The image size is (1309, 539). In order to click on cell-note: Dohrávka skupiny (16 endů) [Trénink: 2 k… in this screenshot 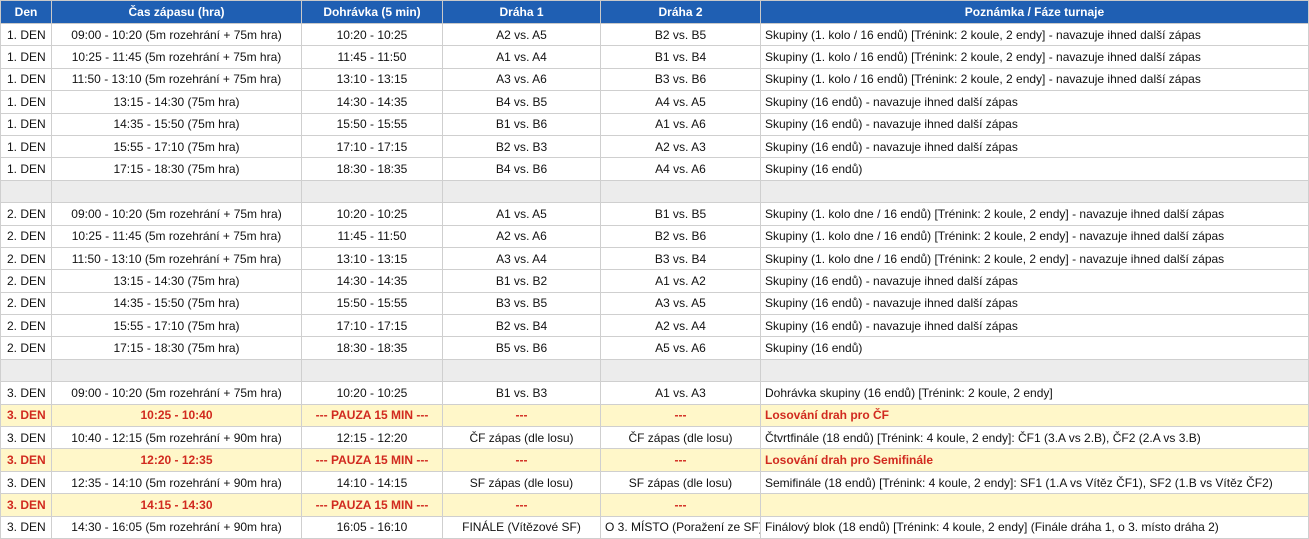, I will do `click(1034, 393)`.